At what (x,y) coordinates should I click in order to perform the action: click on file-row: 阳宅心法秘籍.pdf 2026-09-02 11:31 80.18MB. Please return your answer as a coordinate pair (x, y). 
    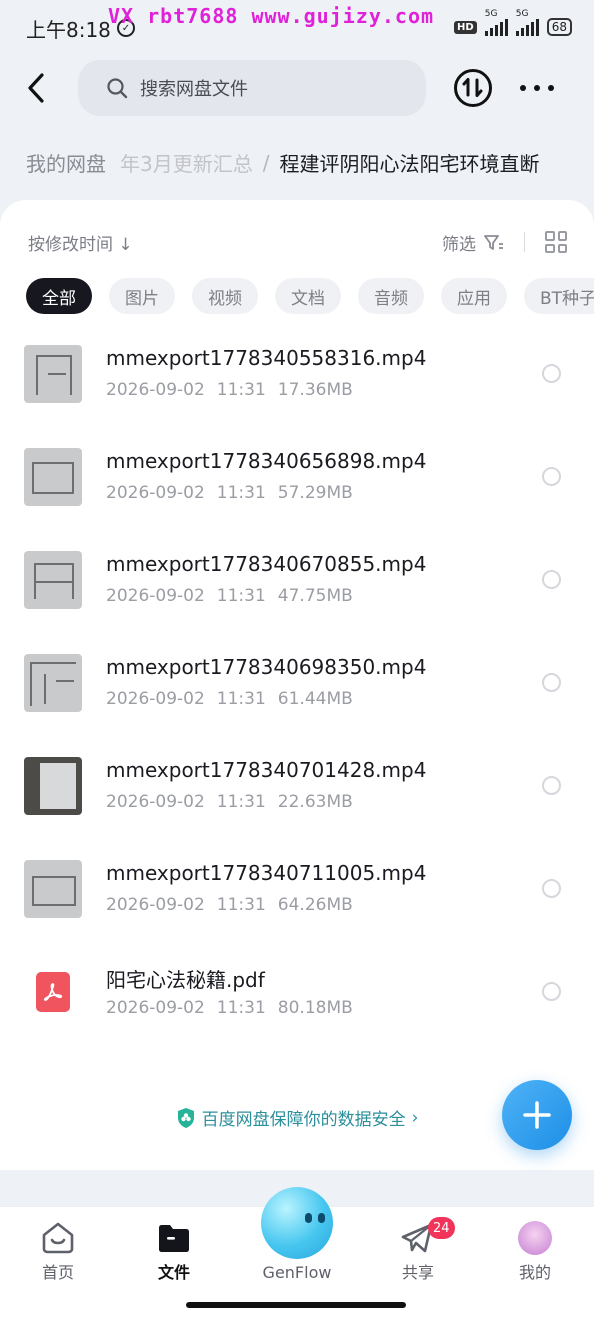
    Looking at the image, I should click on (297, 1009).